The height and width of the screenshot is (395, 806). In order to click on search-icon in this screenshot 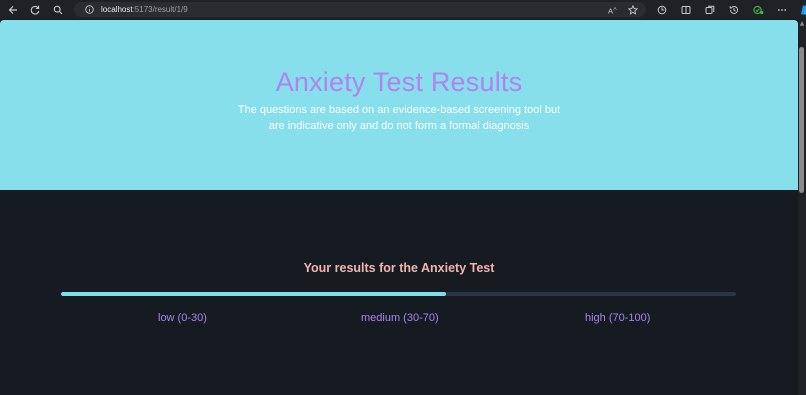, I will do `click(58, 9)`.